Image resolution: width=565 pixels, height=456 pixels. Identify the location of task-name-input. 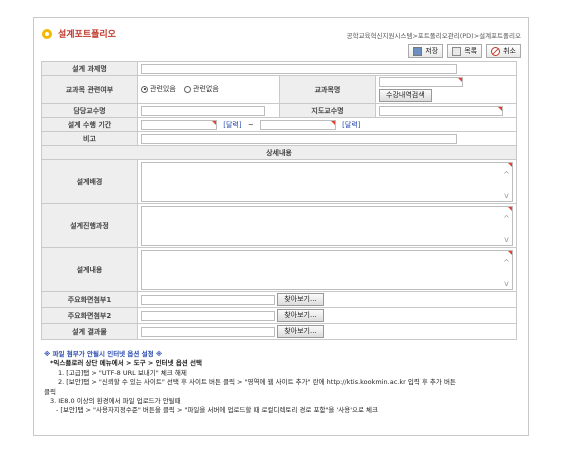
(299, 68).